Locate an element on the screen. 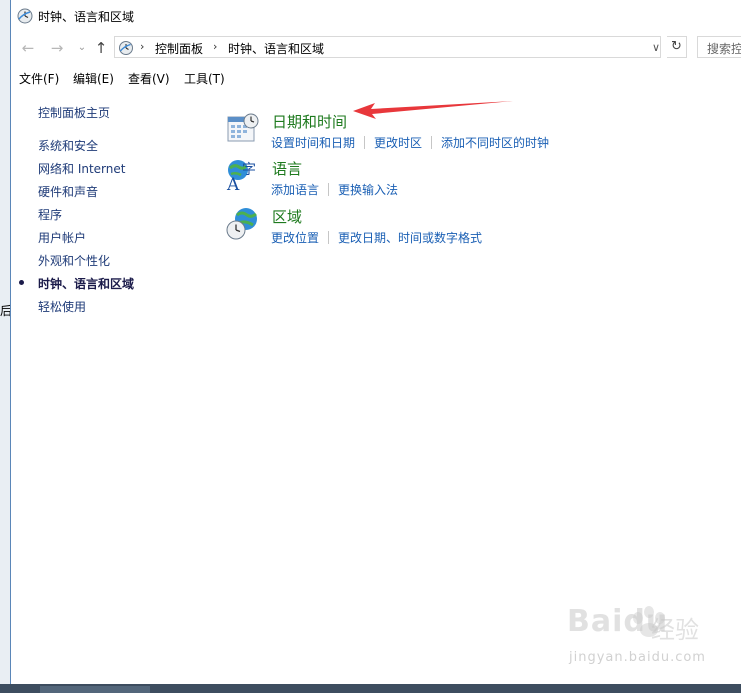  address-bar: › 控制面板 › 时钟、语言和区域 is located at coordinates (387, 47).